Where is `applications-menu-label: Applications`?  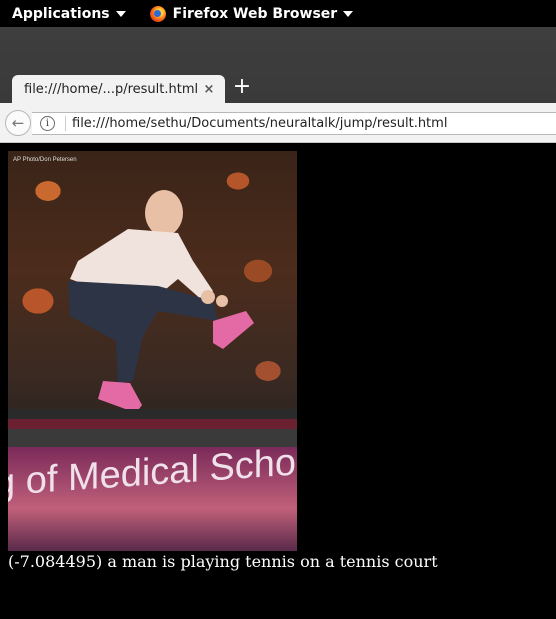 applications-menu-label: Applications is located at coordinates (61, 13).